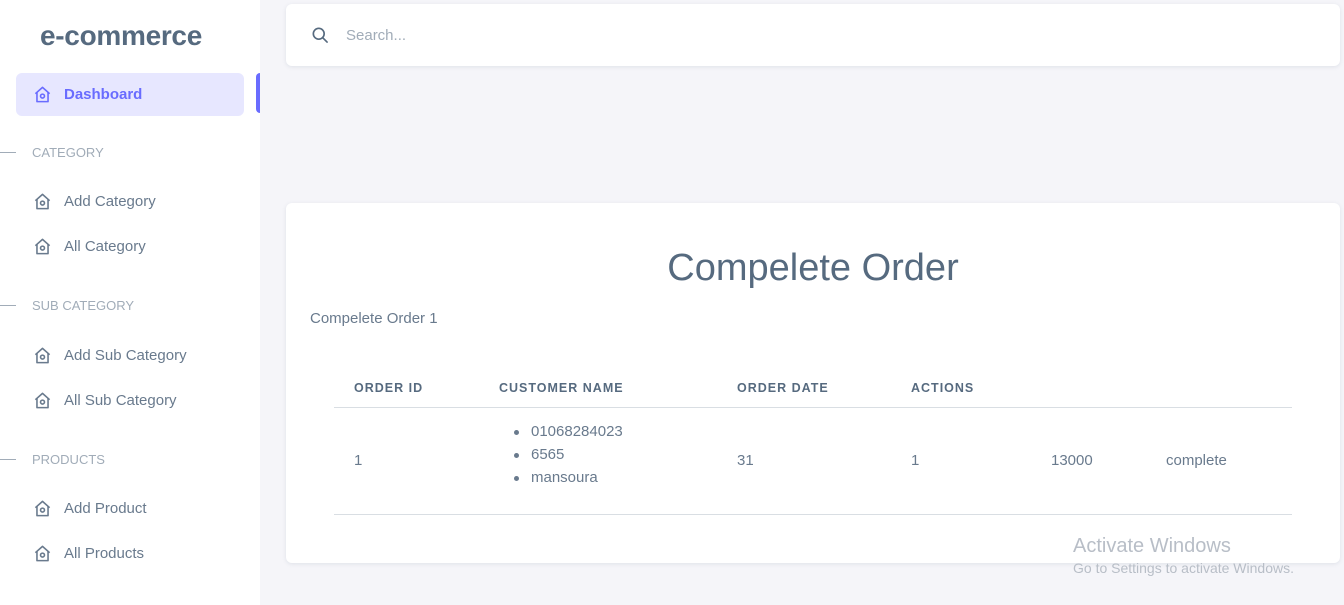  I want to click on sidebar-item-label: All Products, so click(104, 553).